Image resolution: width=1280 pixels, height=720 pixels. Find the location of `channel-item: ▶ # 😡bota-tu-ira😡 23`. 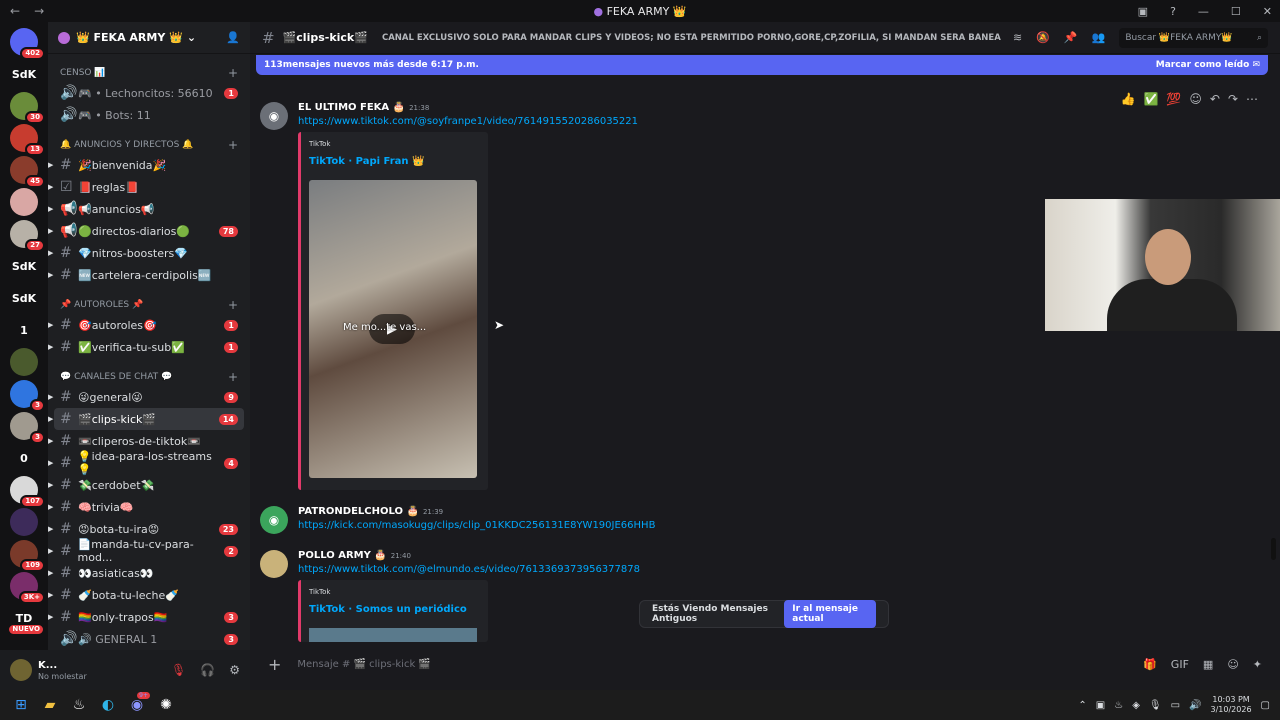

channel-item: ▶ # 😡bota-tu-ira😡 23 is located at coordinates (146, 529).